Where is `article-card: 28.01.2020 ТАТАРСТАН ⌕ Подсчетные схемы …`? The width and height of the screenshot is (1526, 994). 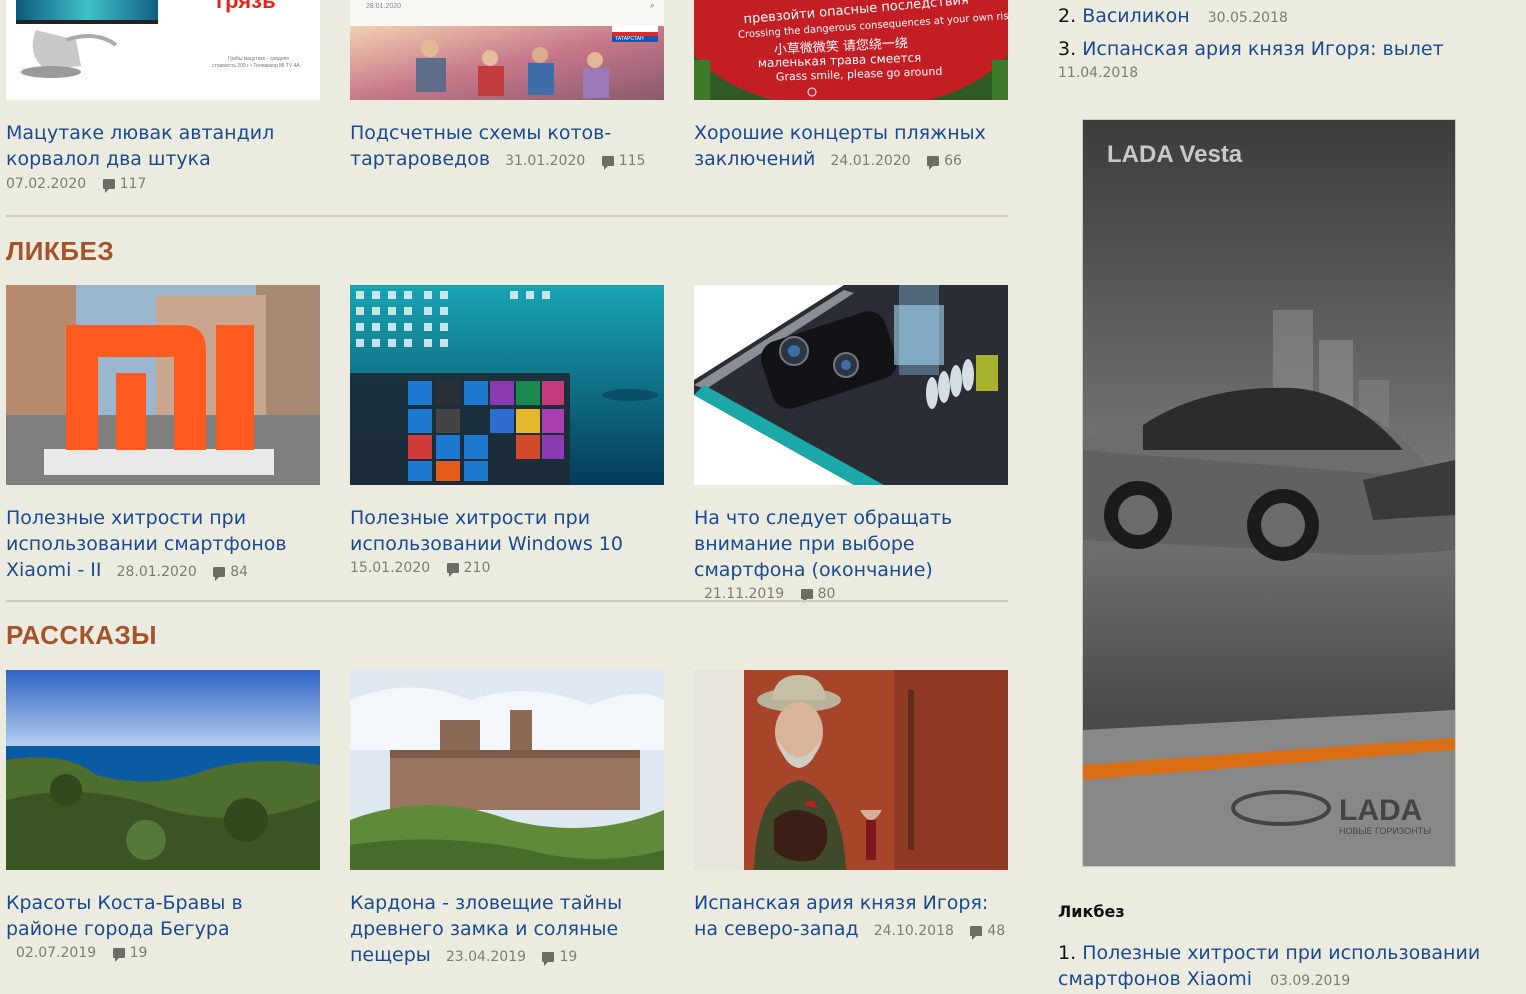 article-card: 28.01.2020 ТАТАРСТАН ⌕ Подсчетные схемы … is located at coordinates (507, 85).